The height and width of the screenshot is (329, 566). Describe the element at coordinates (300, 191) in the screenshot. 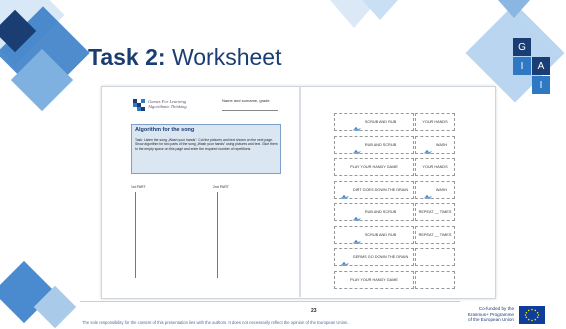

I see `worksheet-page-divider` at that location.